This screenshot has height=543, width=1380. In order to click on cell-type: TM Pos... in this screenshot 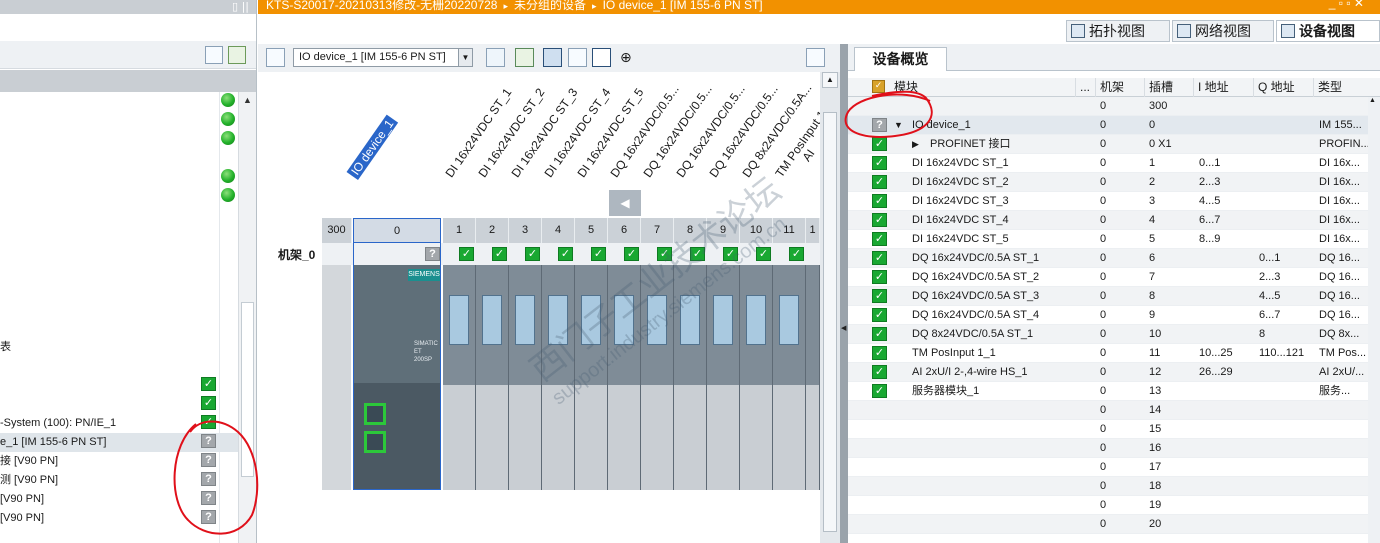, I will do `click(1347, 353)`.